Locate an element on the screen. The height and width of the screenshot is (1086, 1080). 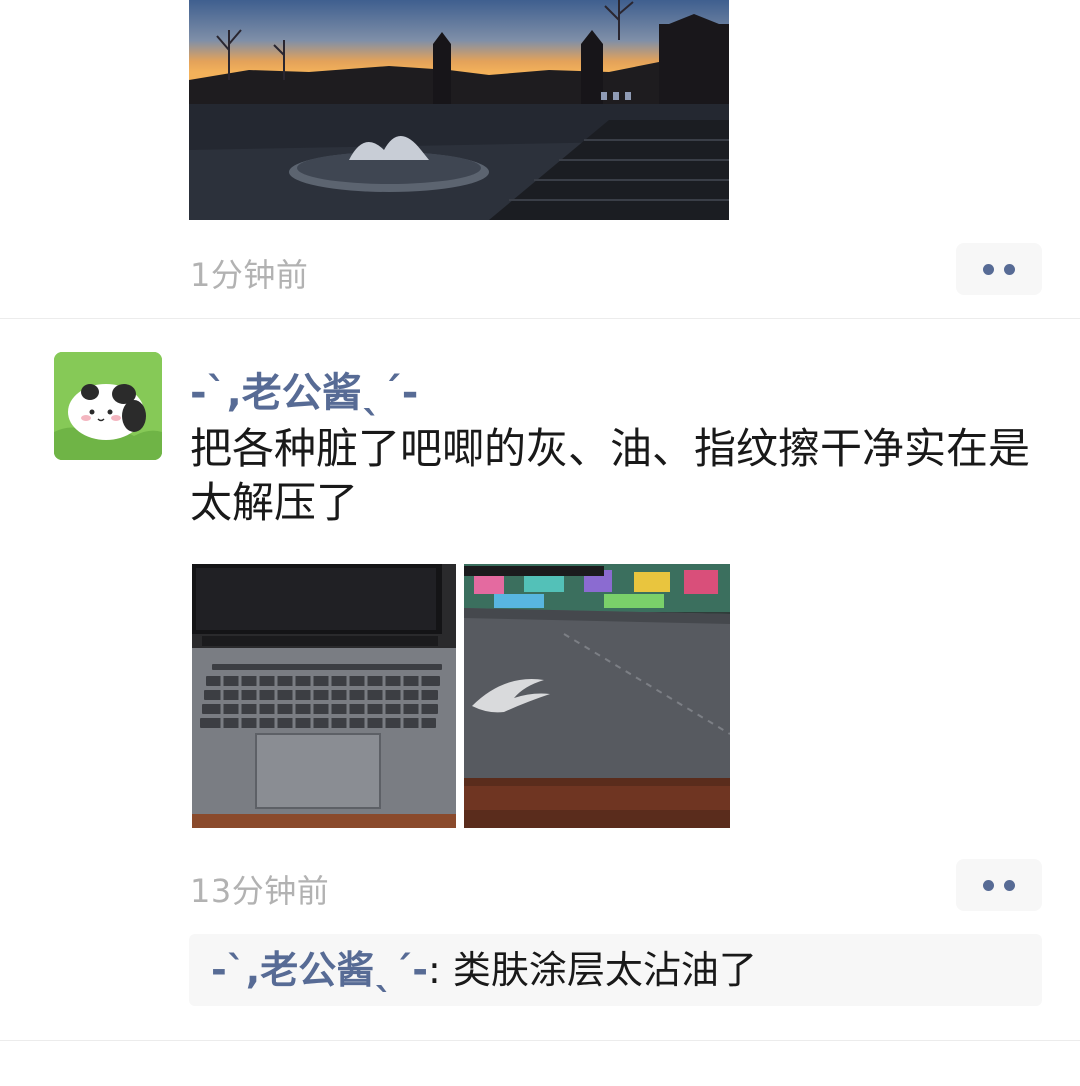
comment-author: -ˋ,老公酱ˎˊ- is located at coordinates (319, 970).